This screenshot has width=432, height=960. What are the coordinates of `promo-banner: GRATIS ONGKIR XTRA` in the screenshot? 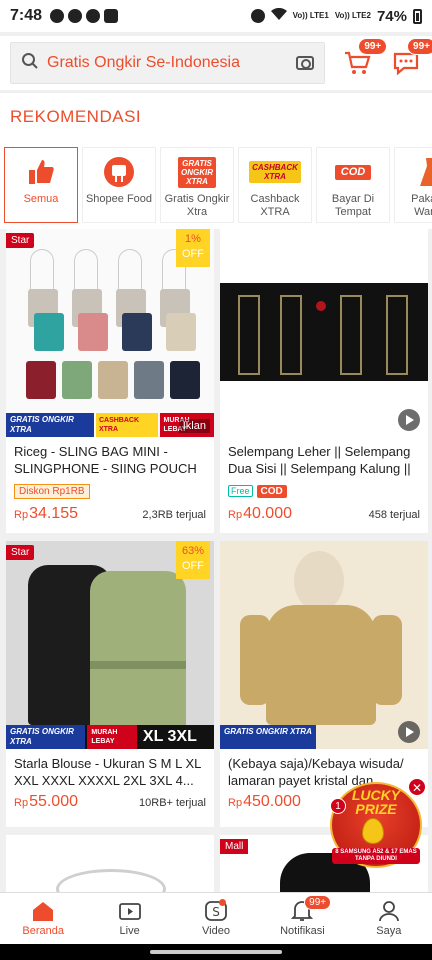 It's located at (268, 737).